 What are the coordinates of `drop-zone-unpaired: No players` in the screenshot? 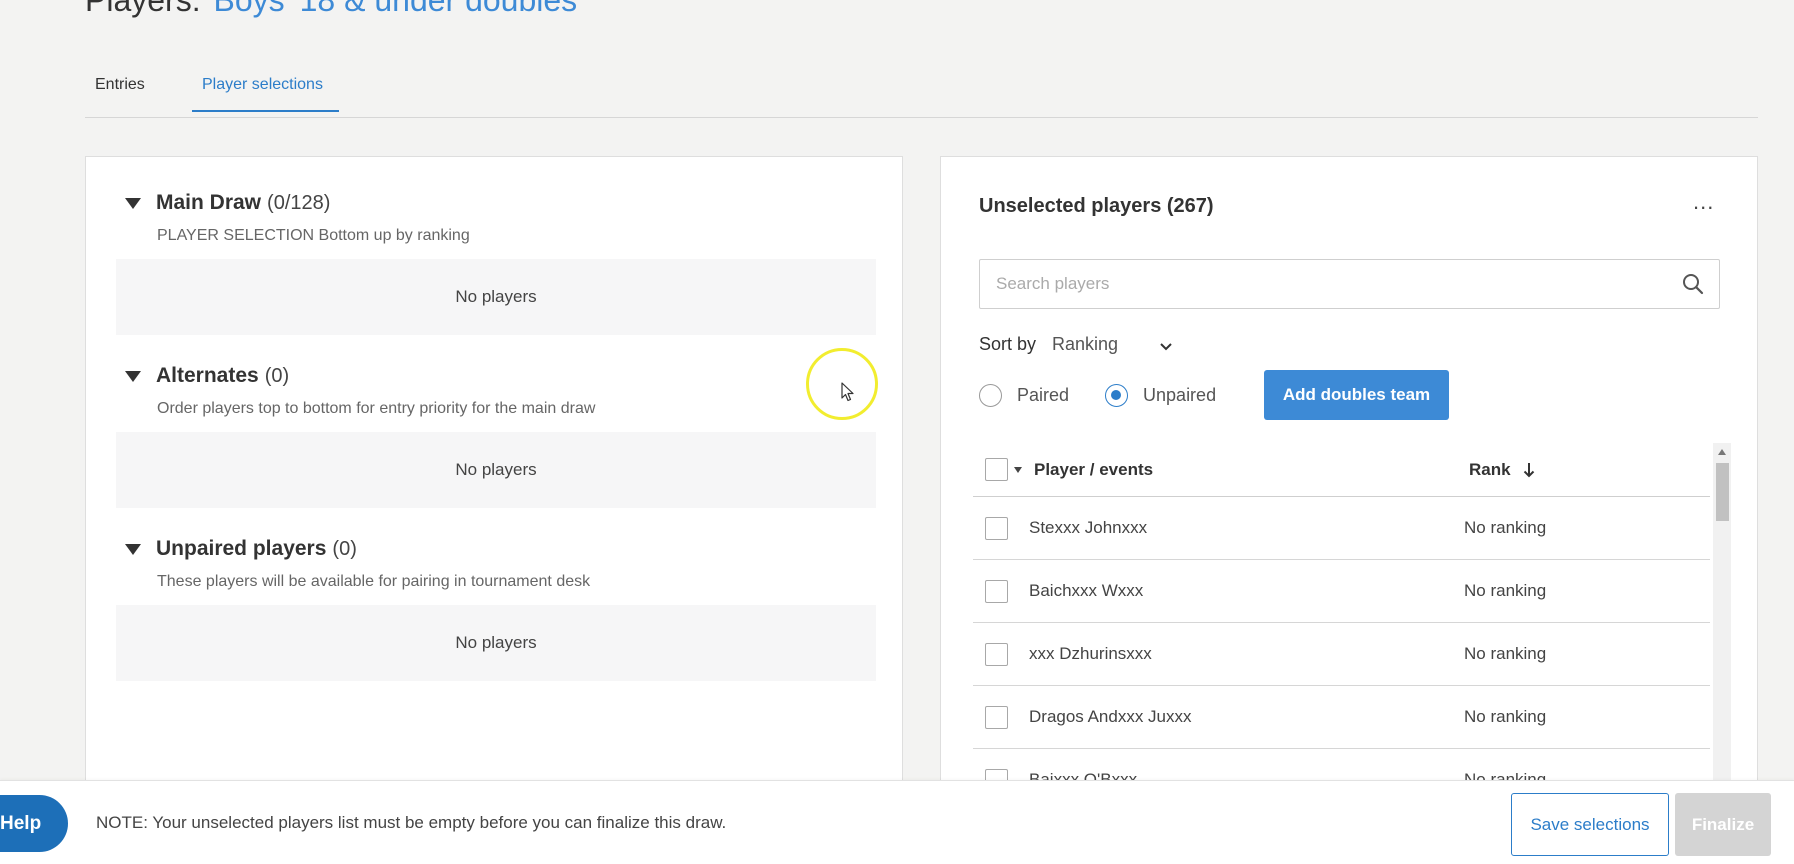 It's located at (496, 643).